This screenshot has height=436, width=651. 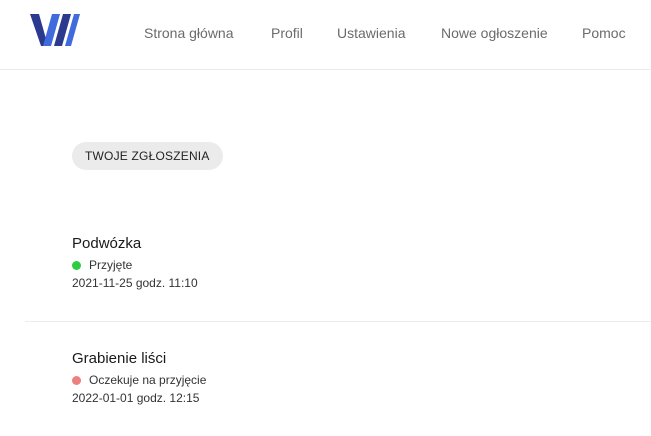 I want to click on nav-item-home: Strona główna, so click(x=189, y=33).